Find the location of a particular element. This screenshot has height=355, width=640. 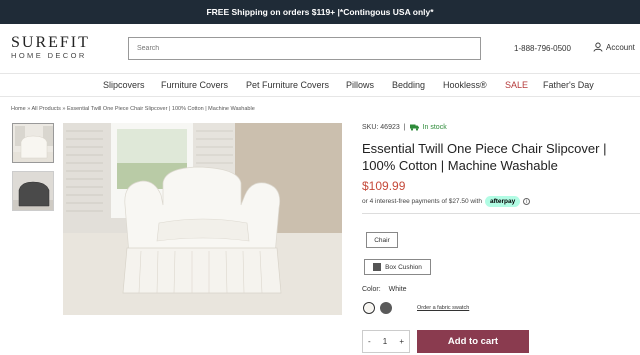

stock-status: In stock is located at coordinates (434, 127).